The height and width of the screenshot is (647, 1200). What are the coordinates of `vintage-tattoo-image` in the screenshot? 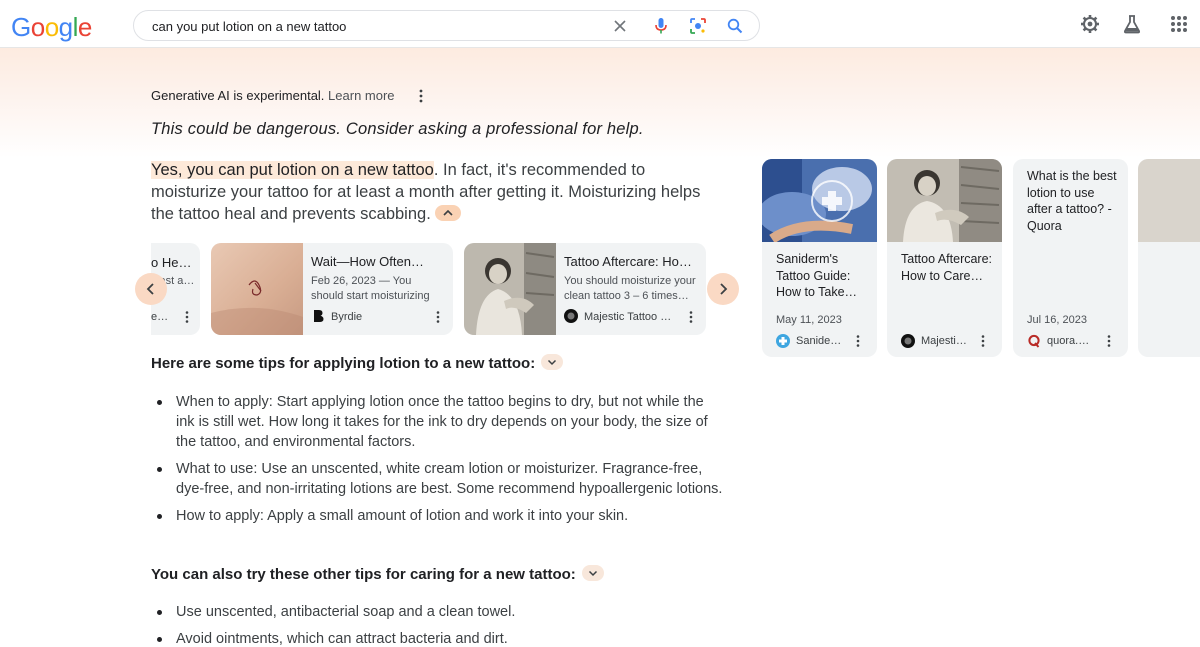 It's located at (944, 200).